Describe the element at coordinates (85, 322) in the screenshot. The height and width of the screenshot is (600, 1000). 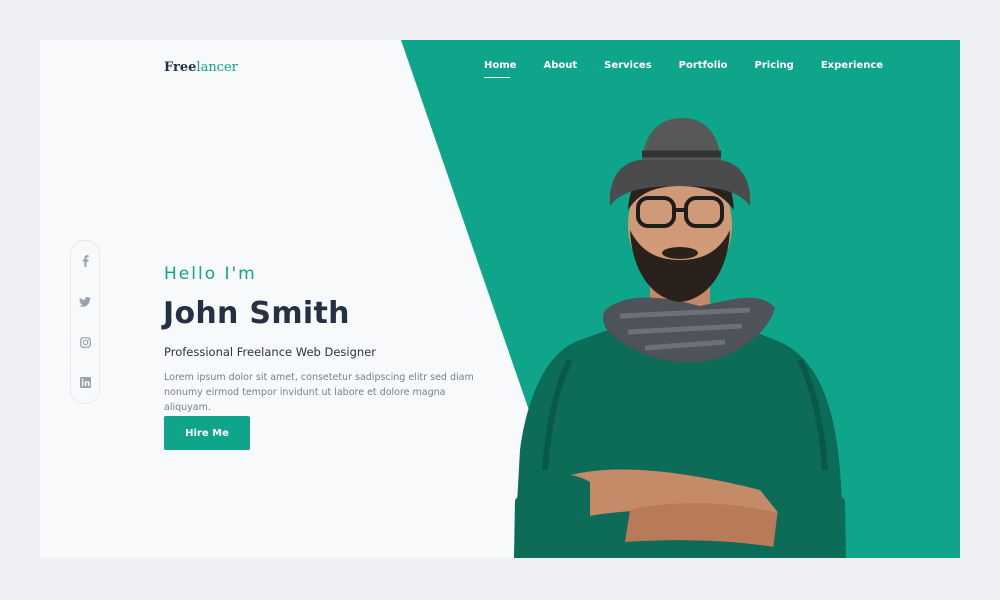
I see `social-links` at that location.